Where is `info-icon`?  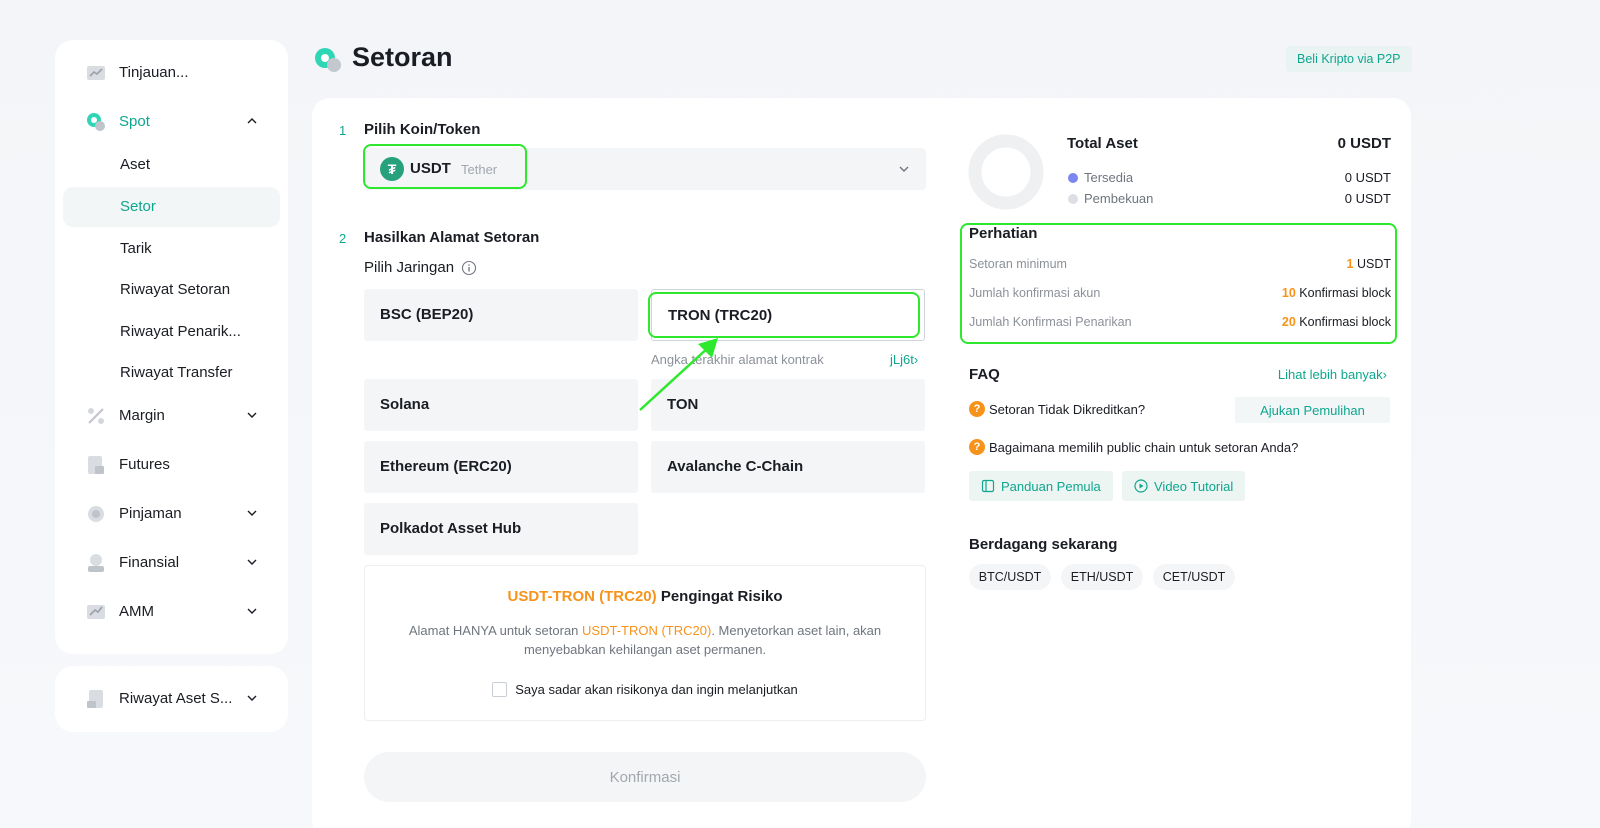
info-icon is located at coordinates (469, 268).